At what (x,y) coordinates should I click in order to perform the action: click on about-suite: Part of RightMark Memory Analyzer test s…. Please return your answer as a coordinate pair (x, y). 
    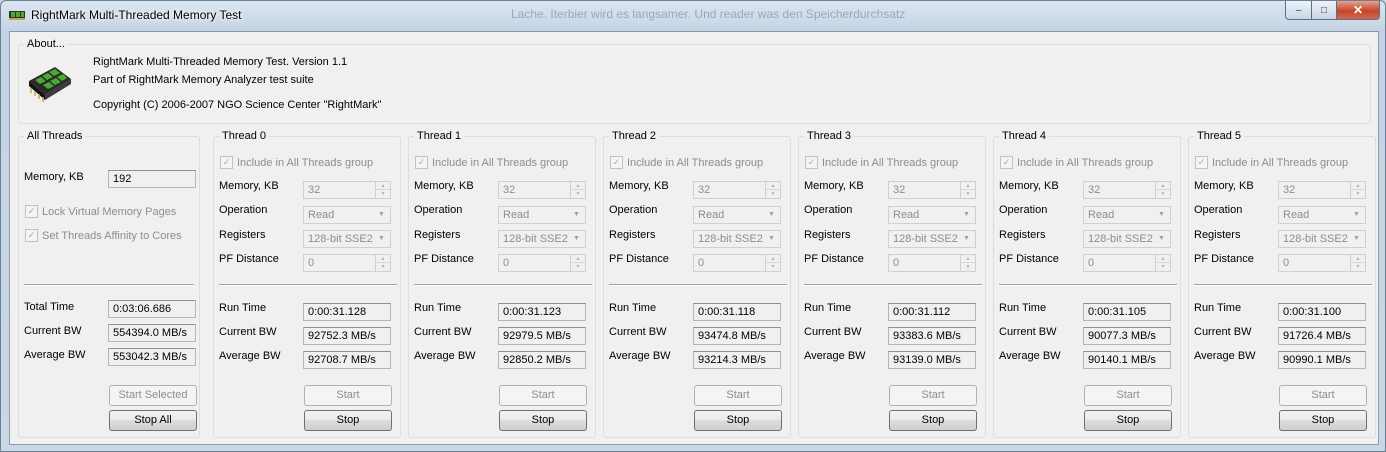
    Looking at the image, I should click on (203, 80).